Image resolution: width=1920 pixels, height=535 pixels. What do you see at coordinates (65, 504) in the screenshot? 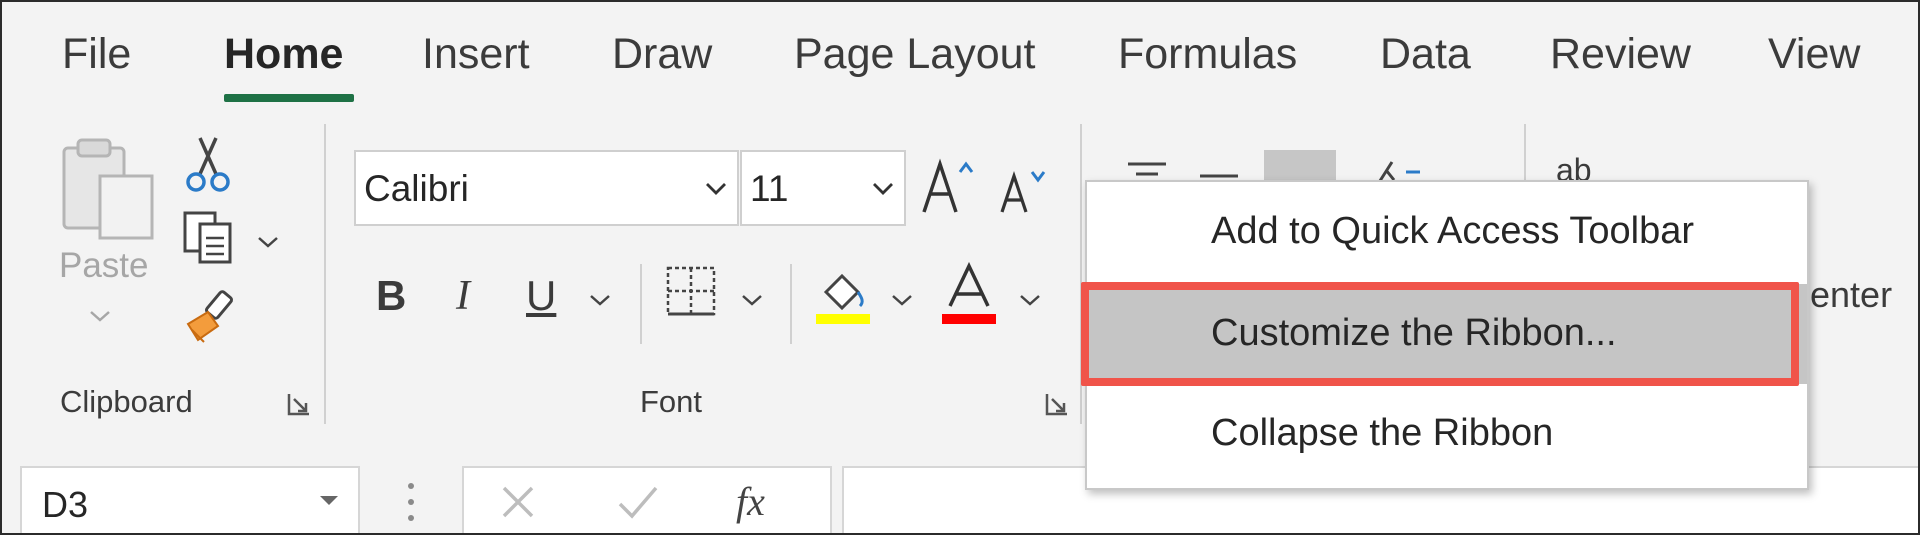
I see `name-box-value: D3` at bounding box center [65, 504].